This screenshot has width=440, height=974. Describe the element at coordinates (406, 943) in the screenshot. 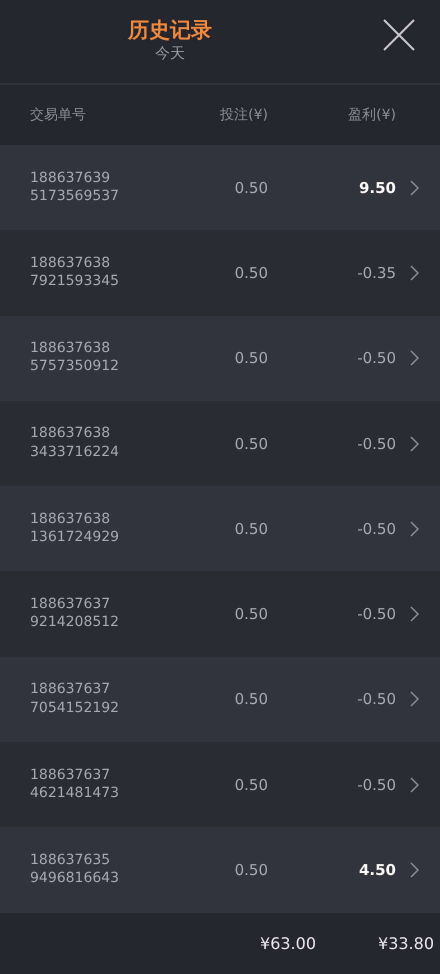

I see `total-profit: ¥33.80` at that location.